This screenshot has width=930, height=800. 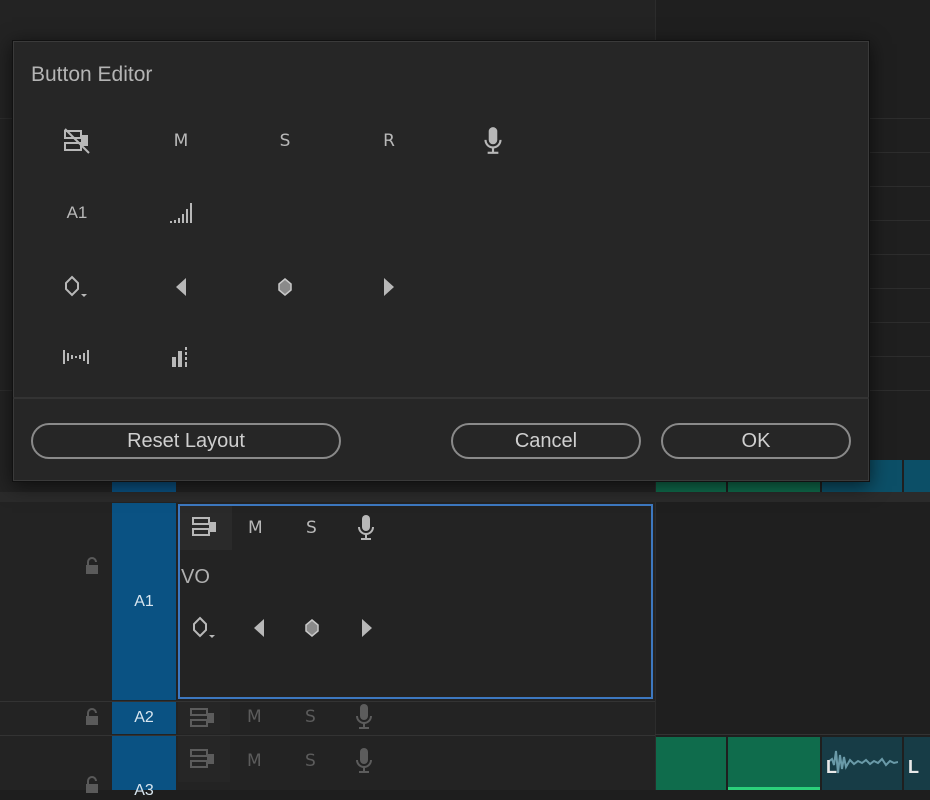 I want to click on solo-label: S, so click(x=285, y=141).